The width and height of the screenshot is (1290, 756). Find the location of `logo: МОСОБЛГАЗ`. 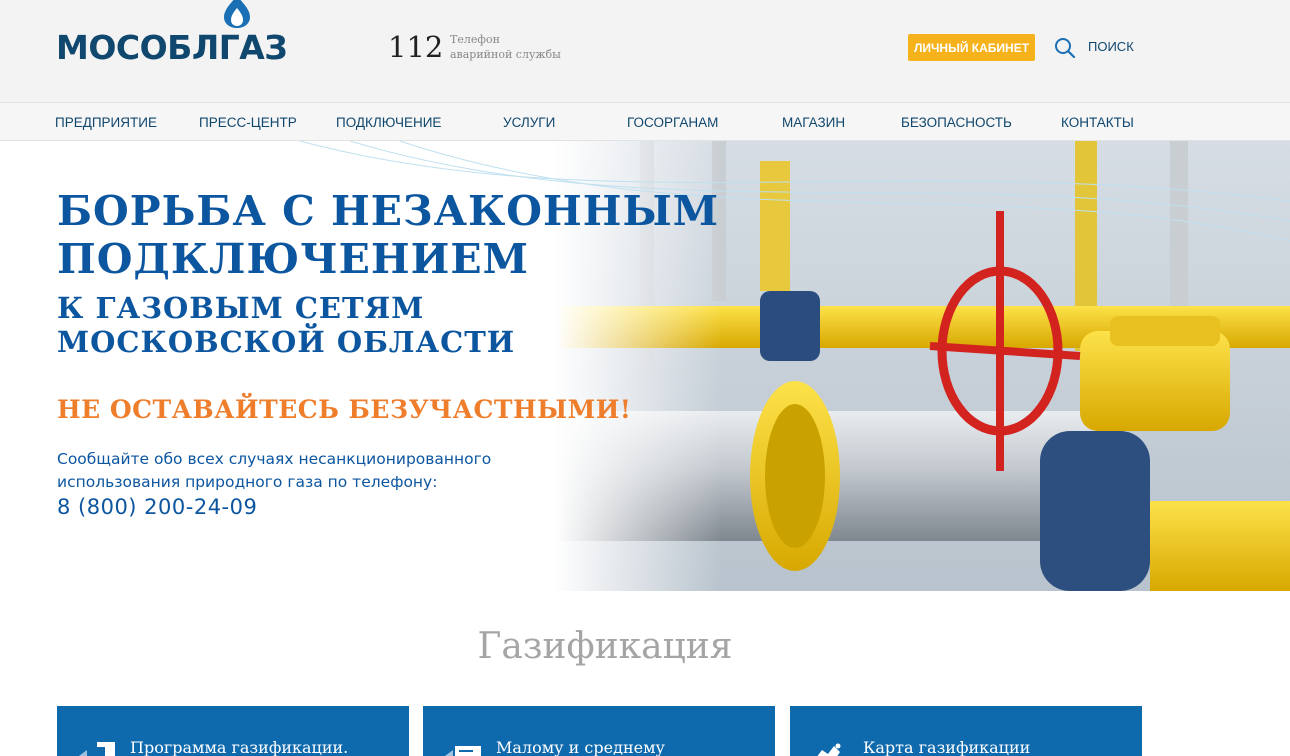

logo: МОСОБЛГАЗ is located at coordinates (172, 33).